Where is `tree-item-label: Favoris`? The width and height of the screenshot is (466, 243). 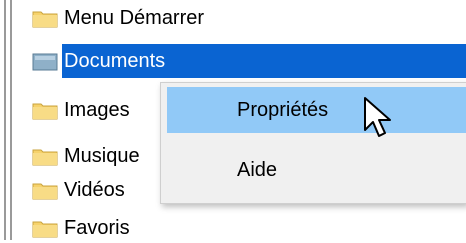
tree-item-label: Favoris is located at coordinates (97, 227).